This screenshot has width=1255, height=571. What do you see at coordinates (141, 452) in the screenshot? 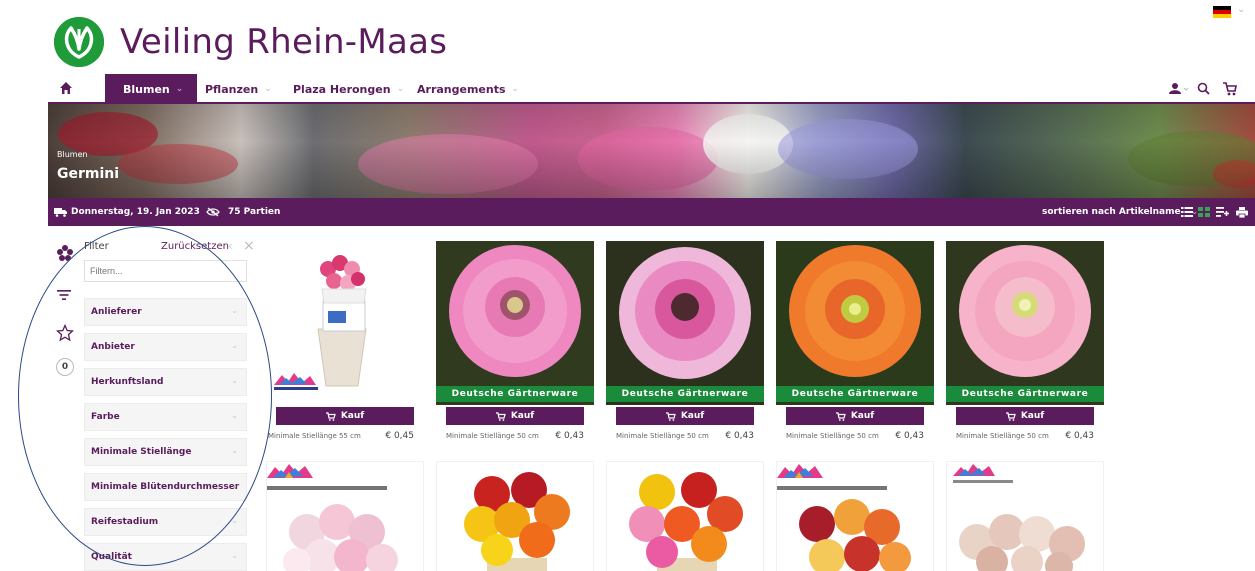
I see `facet-label: Minimale Stiellänge` at bounding box center [141, 452].